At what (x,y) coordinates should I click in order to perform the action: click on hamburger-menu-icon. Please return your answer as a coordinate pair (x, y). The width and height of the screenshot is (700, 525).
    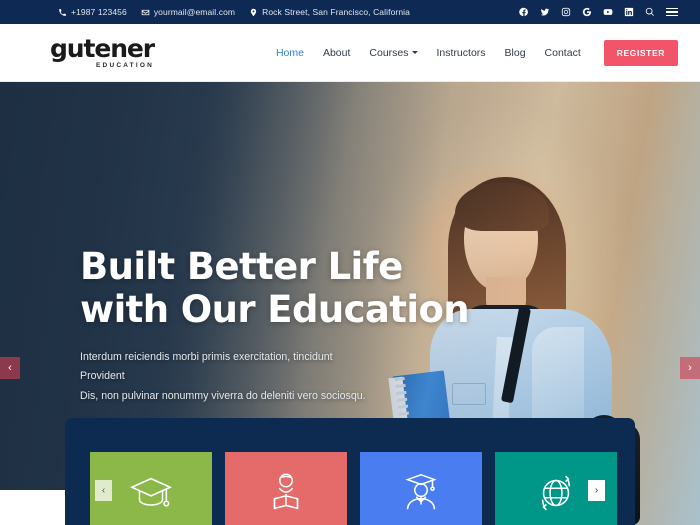
    Looking at the image, I should click on (672, 12).